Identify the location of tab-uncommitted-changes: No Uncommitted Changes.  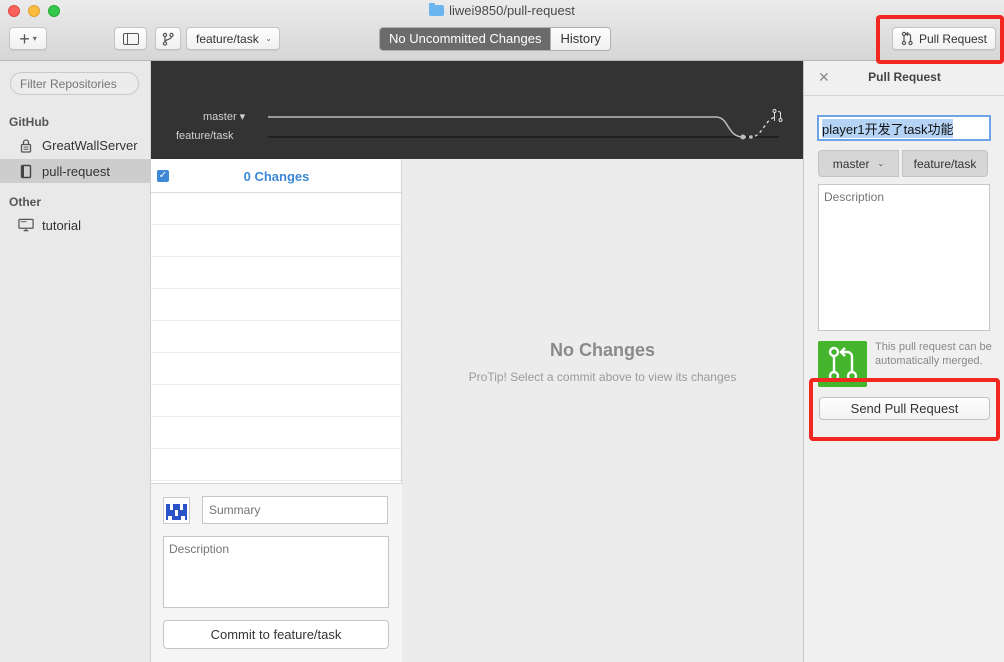
(465, 39).